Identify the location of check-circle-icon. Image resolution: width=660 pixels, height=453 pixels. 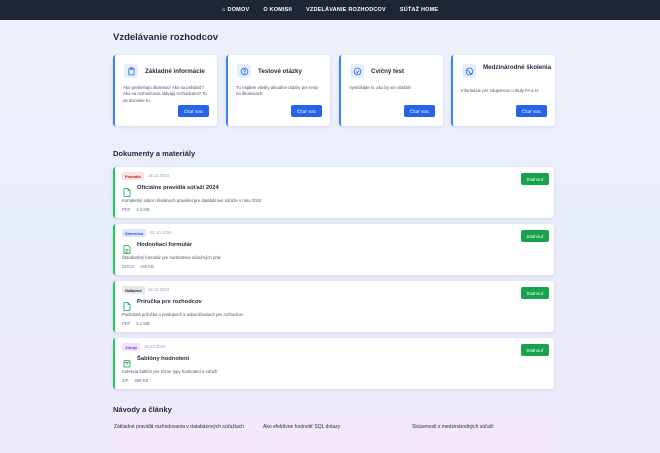
(357, 71).